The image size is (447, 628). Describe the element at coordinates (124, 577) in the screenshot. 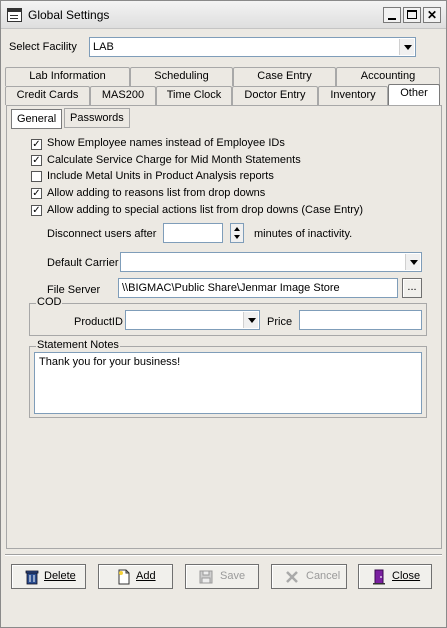

I see `new-document-icon` at that location.